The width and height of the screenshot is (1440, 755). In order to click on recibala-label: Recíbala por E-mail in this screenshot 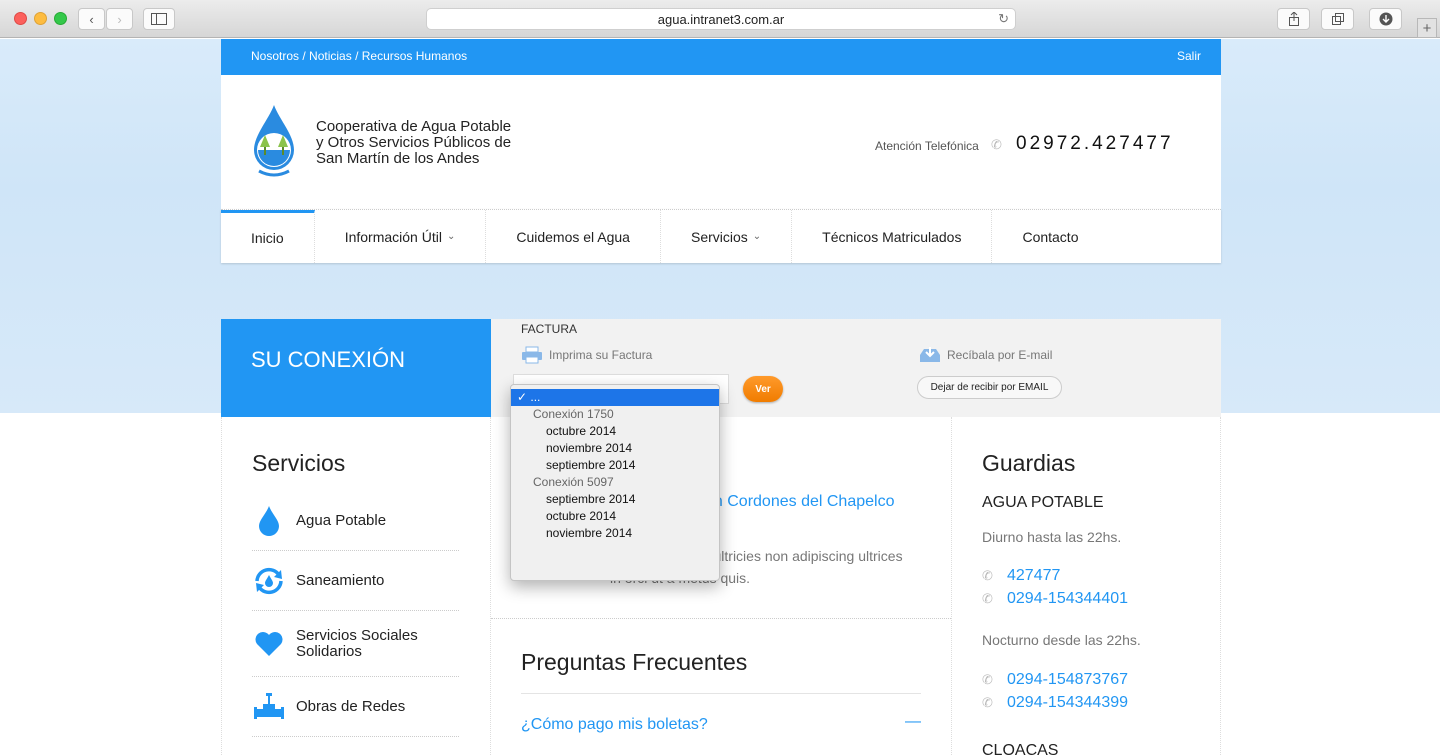, I will do `click(1000, 355)`.